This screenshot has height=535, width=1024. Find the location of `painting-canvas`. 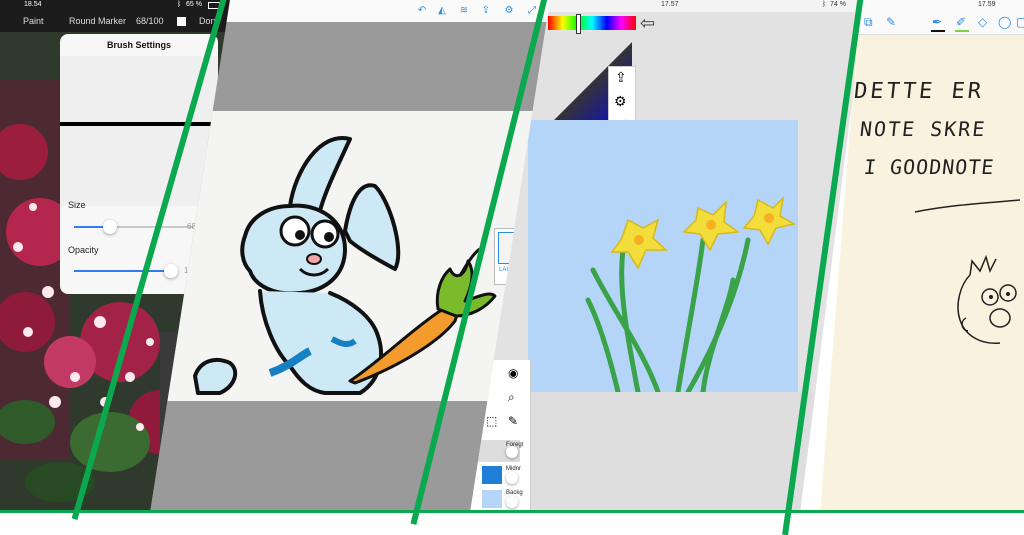

painting-canvas is located at coordinates (663, 257).